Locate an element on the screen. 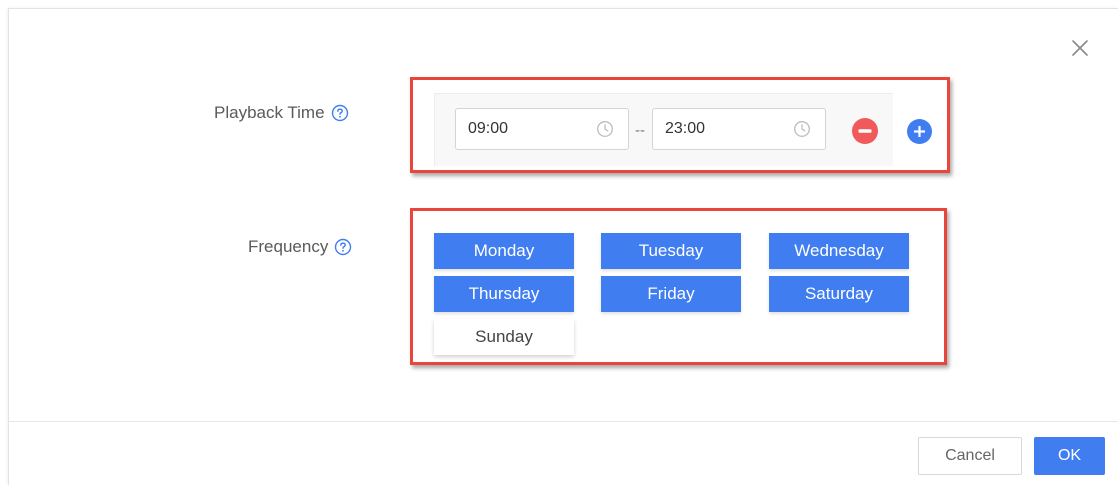 The height and width of the screenshot is (485, 1118). ok-button: OK is located at coordinates (1069, 456).